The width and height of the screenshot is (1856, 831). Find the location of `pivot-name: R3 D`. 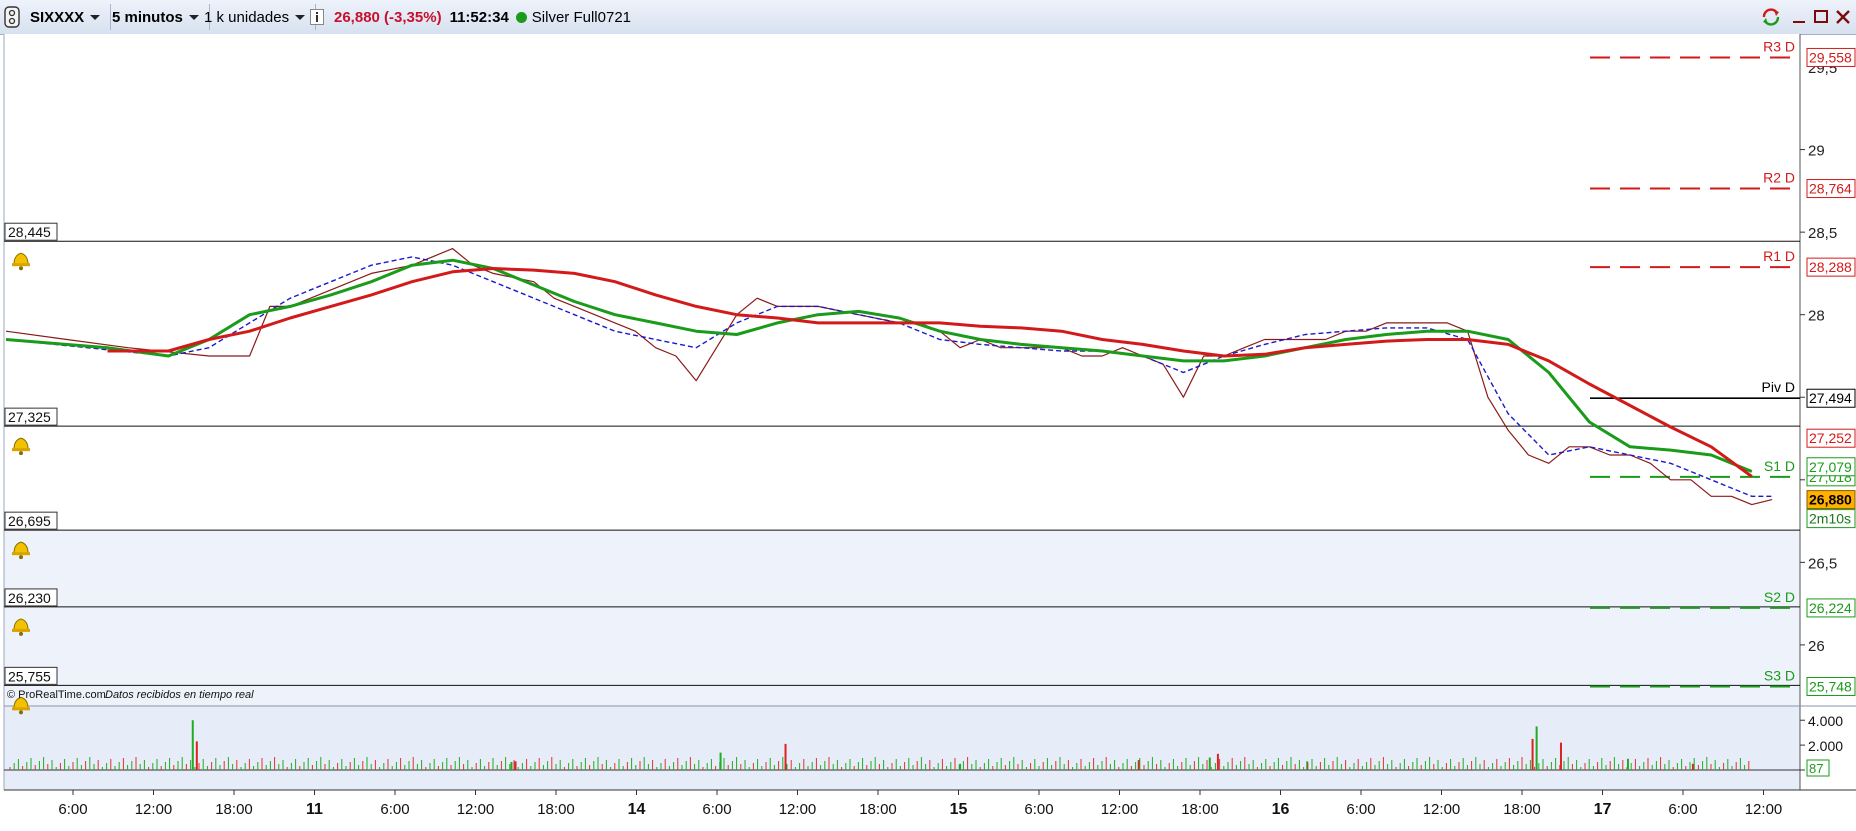

pivot-name: R3 D is located at coordinates (1779, 46).